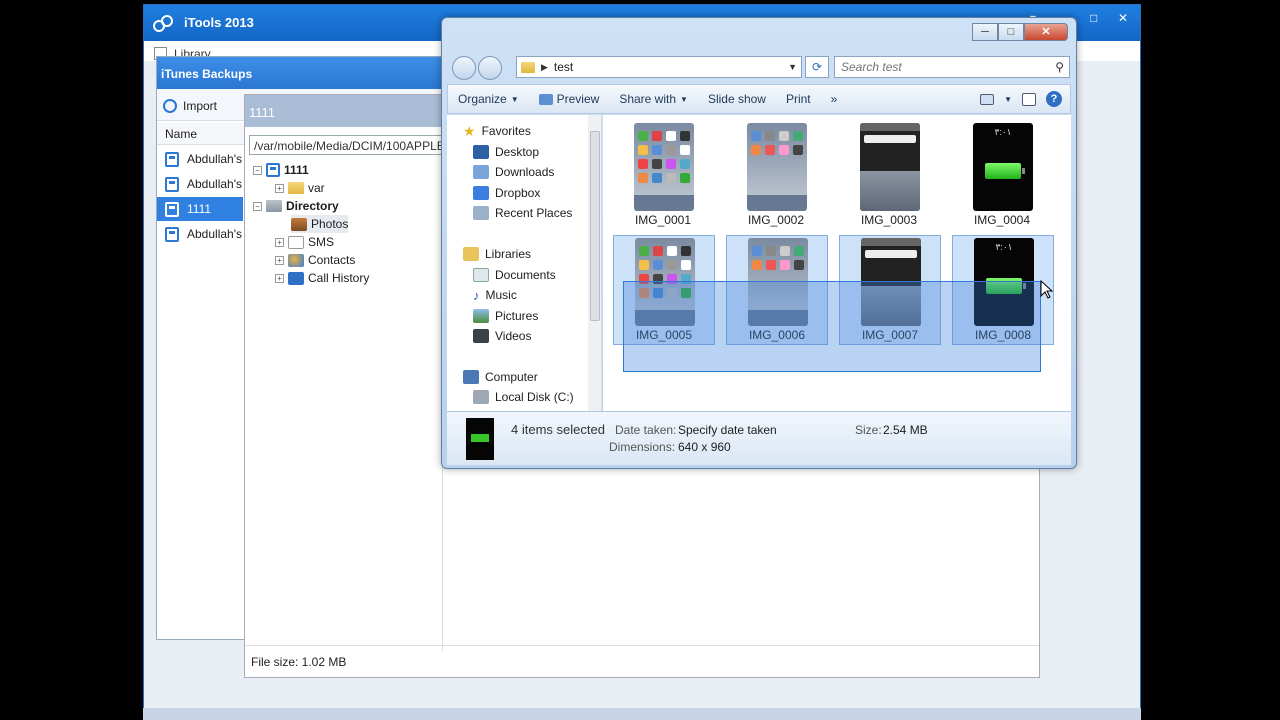 The height and width of the screenshot is (720, 1280). I want to click on nav-libraries: Libraries, so click(497, 254).